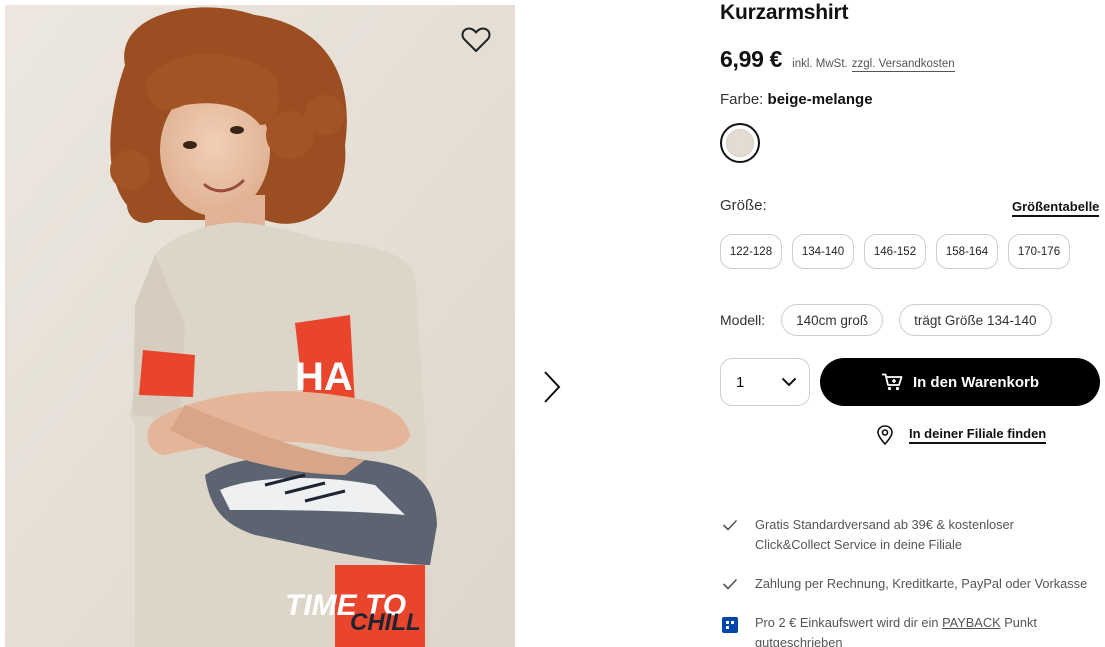 The height and width of the screenshot is (647, 1105). Describe the element at coordinates (832, 320) in the screenshot. I see `model-height-pill: 140cm groß` at that location.